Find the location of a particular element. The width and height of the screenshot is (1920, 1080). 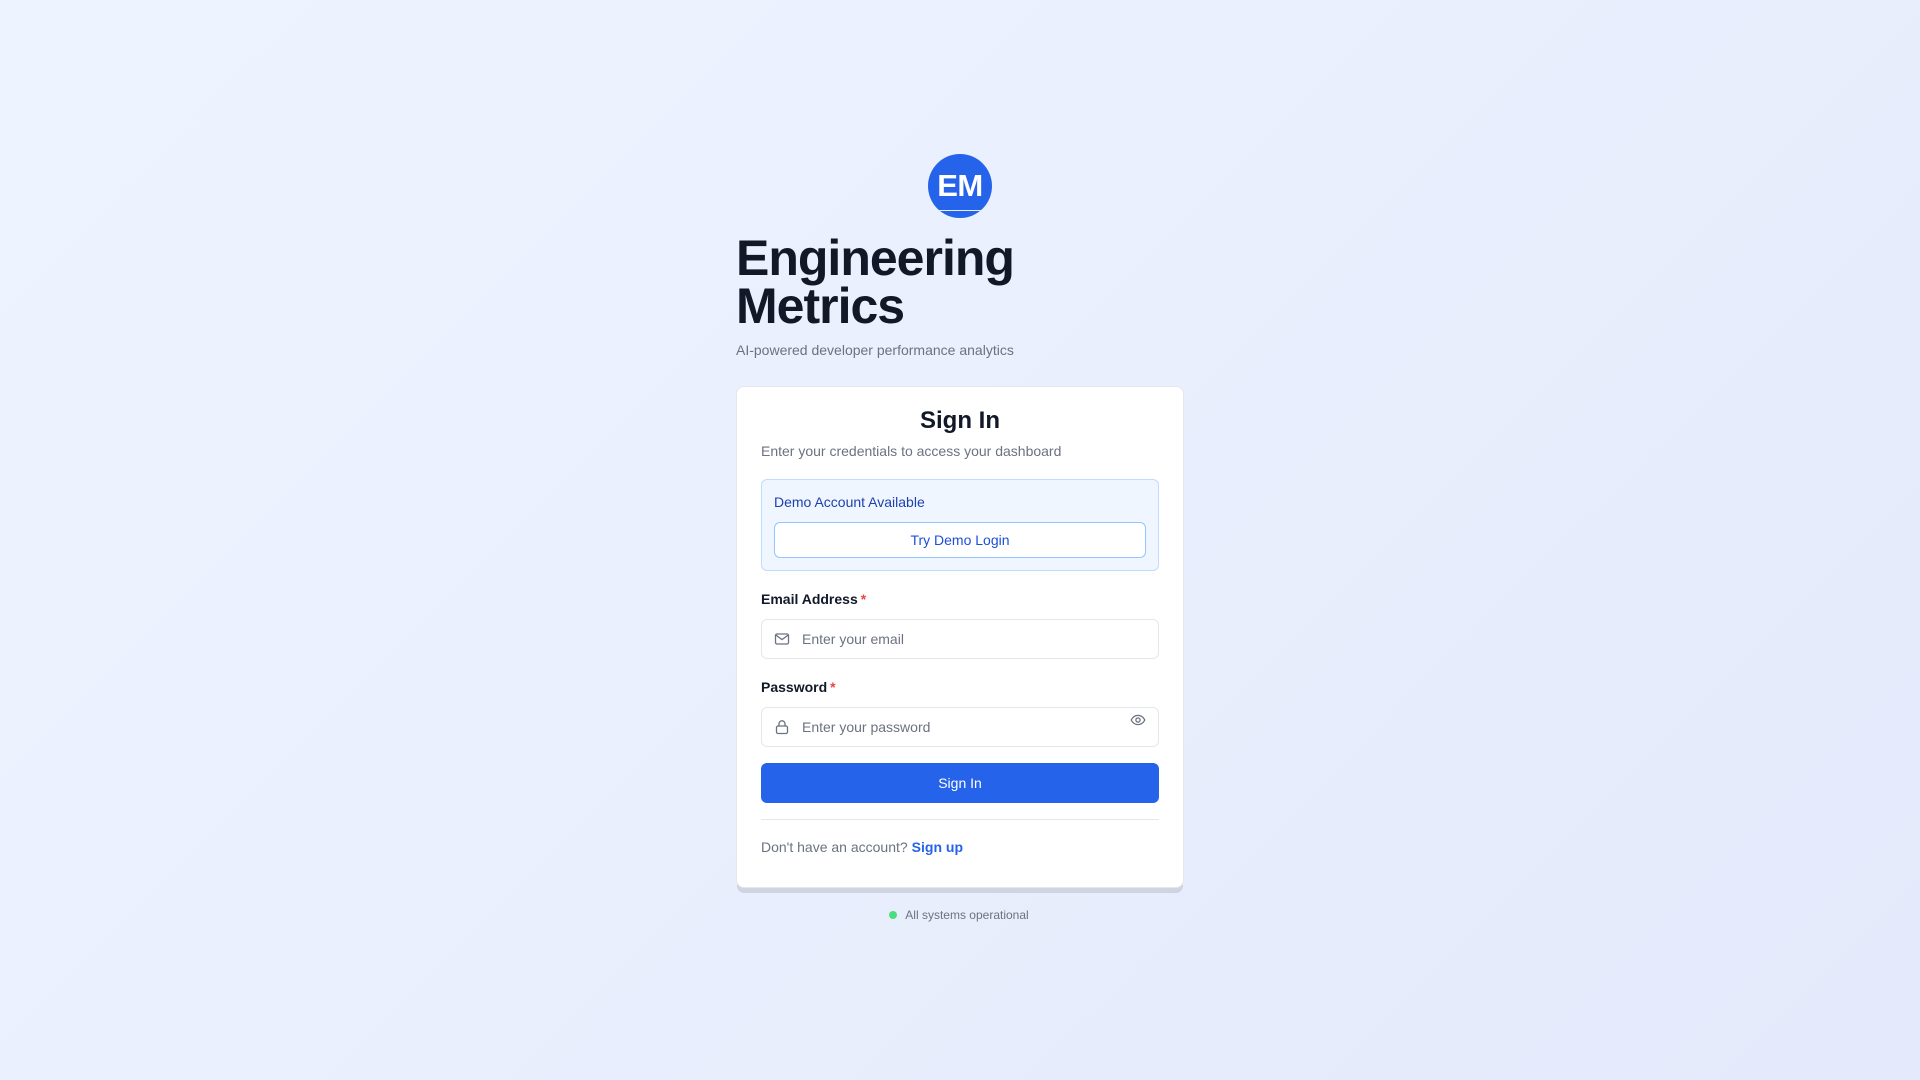

email-label-text: Email Address is located at coordinates (809, 599).